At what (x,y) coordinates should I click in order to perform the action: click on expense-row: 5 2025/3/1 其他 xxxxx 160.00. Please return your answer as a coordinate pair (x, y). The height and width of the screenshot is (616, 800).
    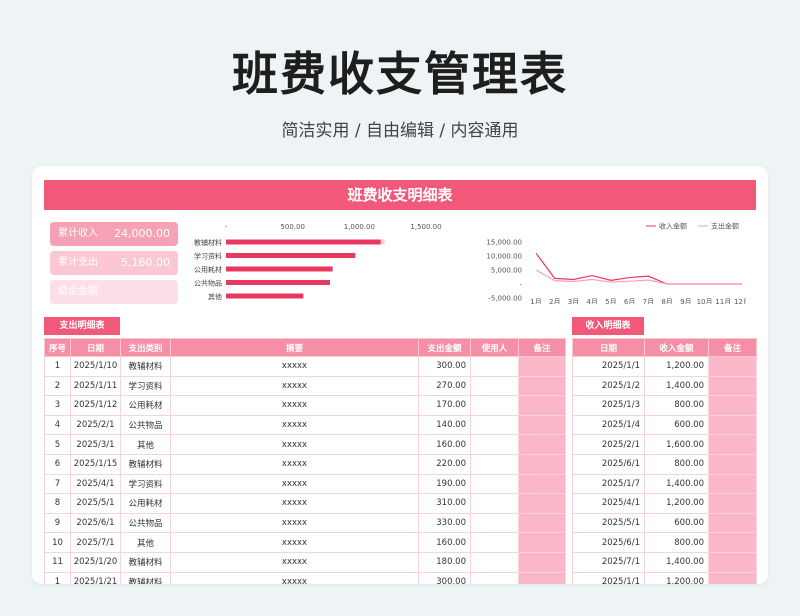
    Looking at the image, I should click on (305, 444).